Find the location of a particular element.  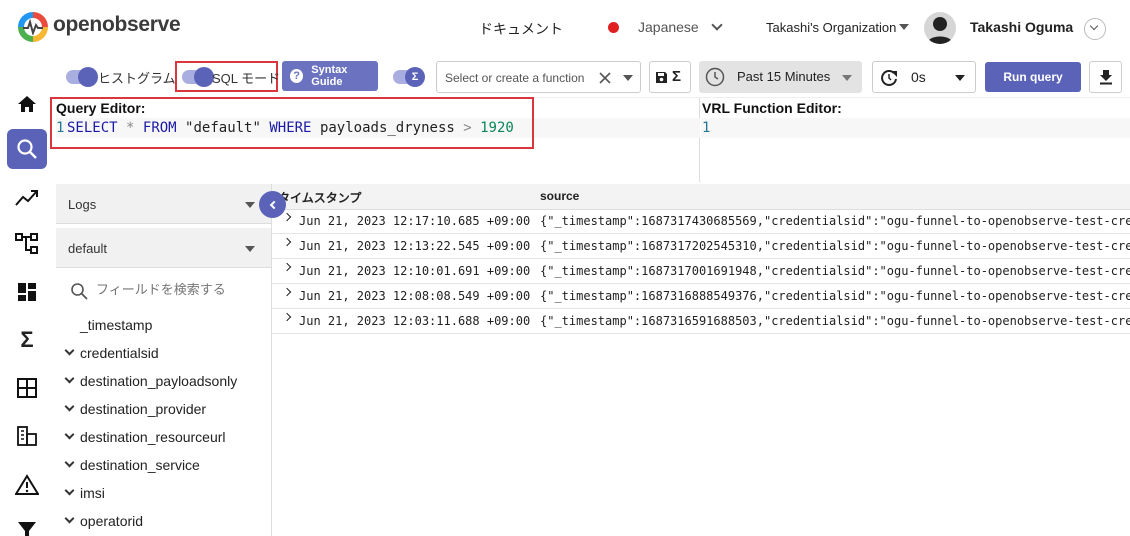

syntax-guide-label: Syntax Guide is located at coordinates (329, 76).